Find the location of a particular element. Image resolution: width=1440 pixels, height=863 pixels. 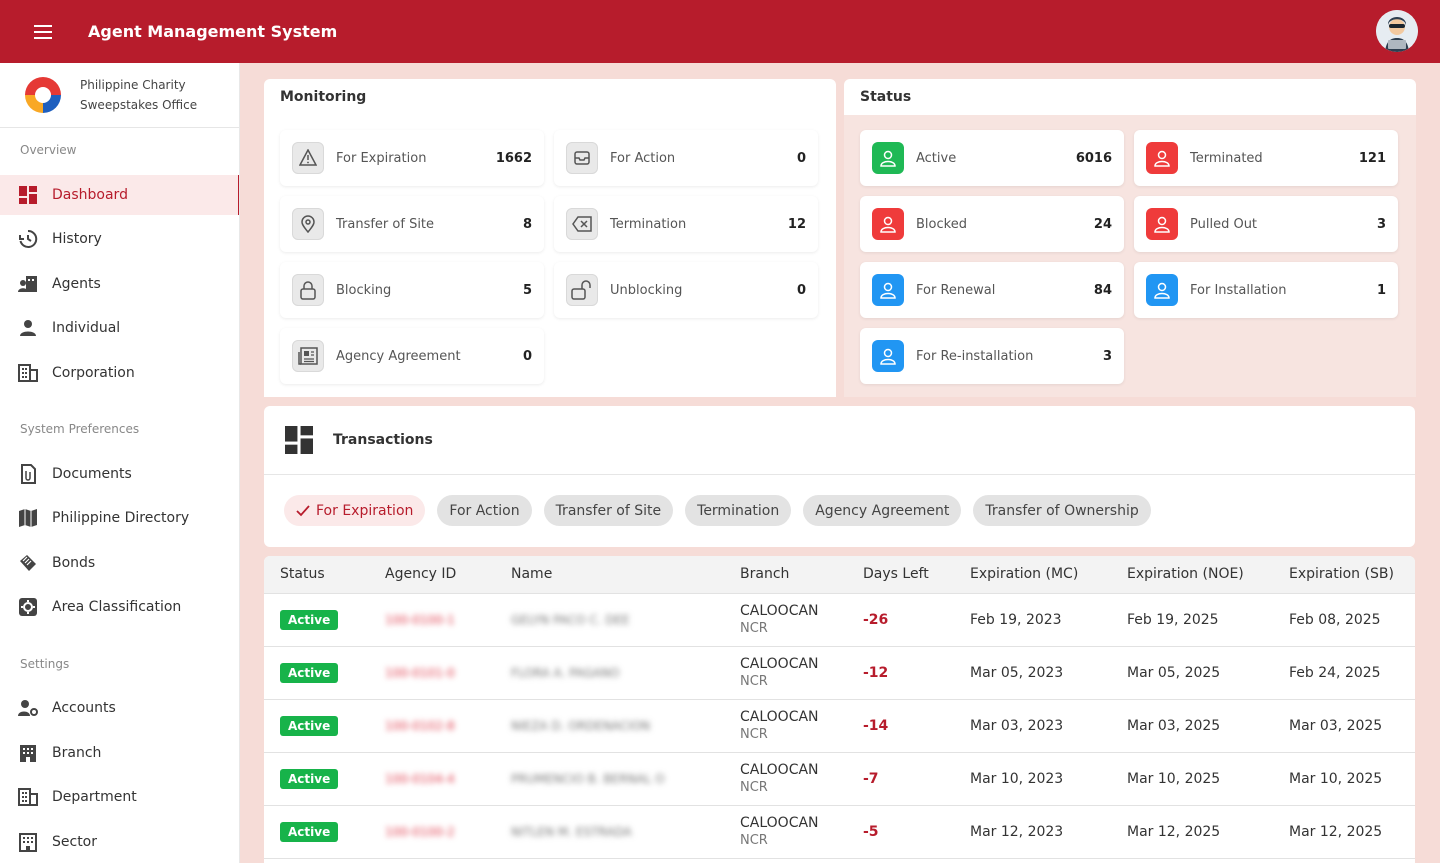

tile-transfer-of-site: Transfer of Site 8 is located at coordinates (412, 224).